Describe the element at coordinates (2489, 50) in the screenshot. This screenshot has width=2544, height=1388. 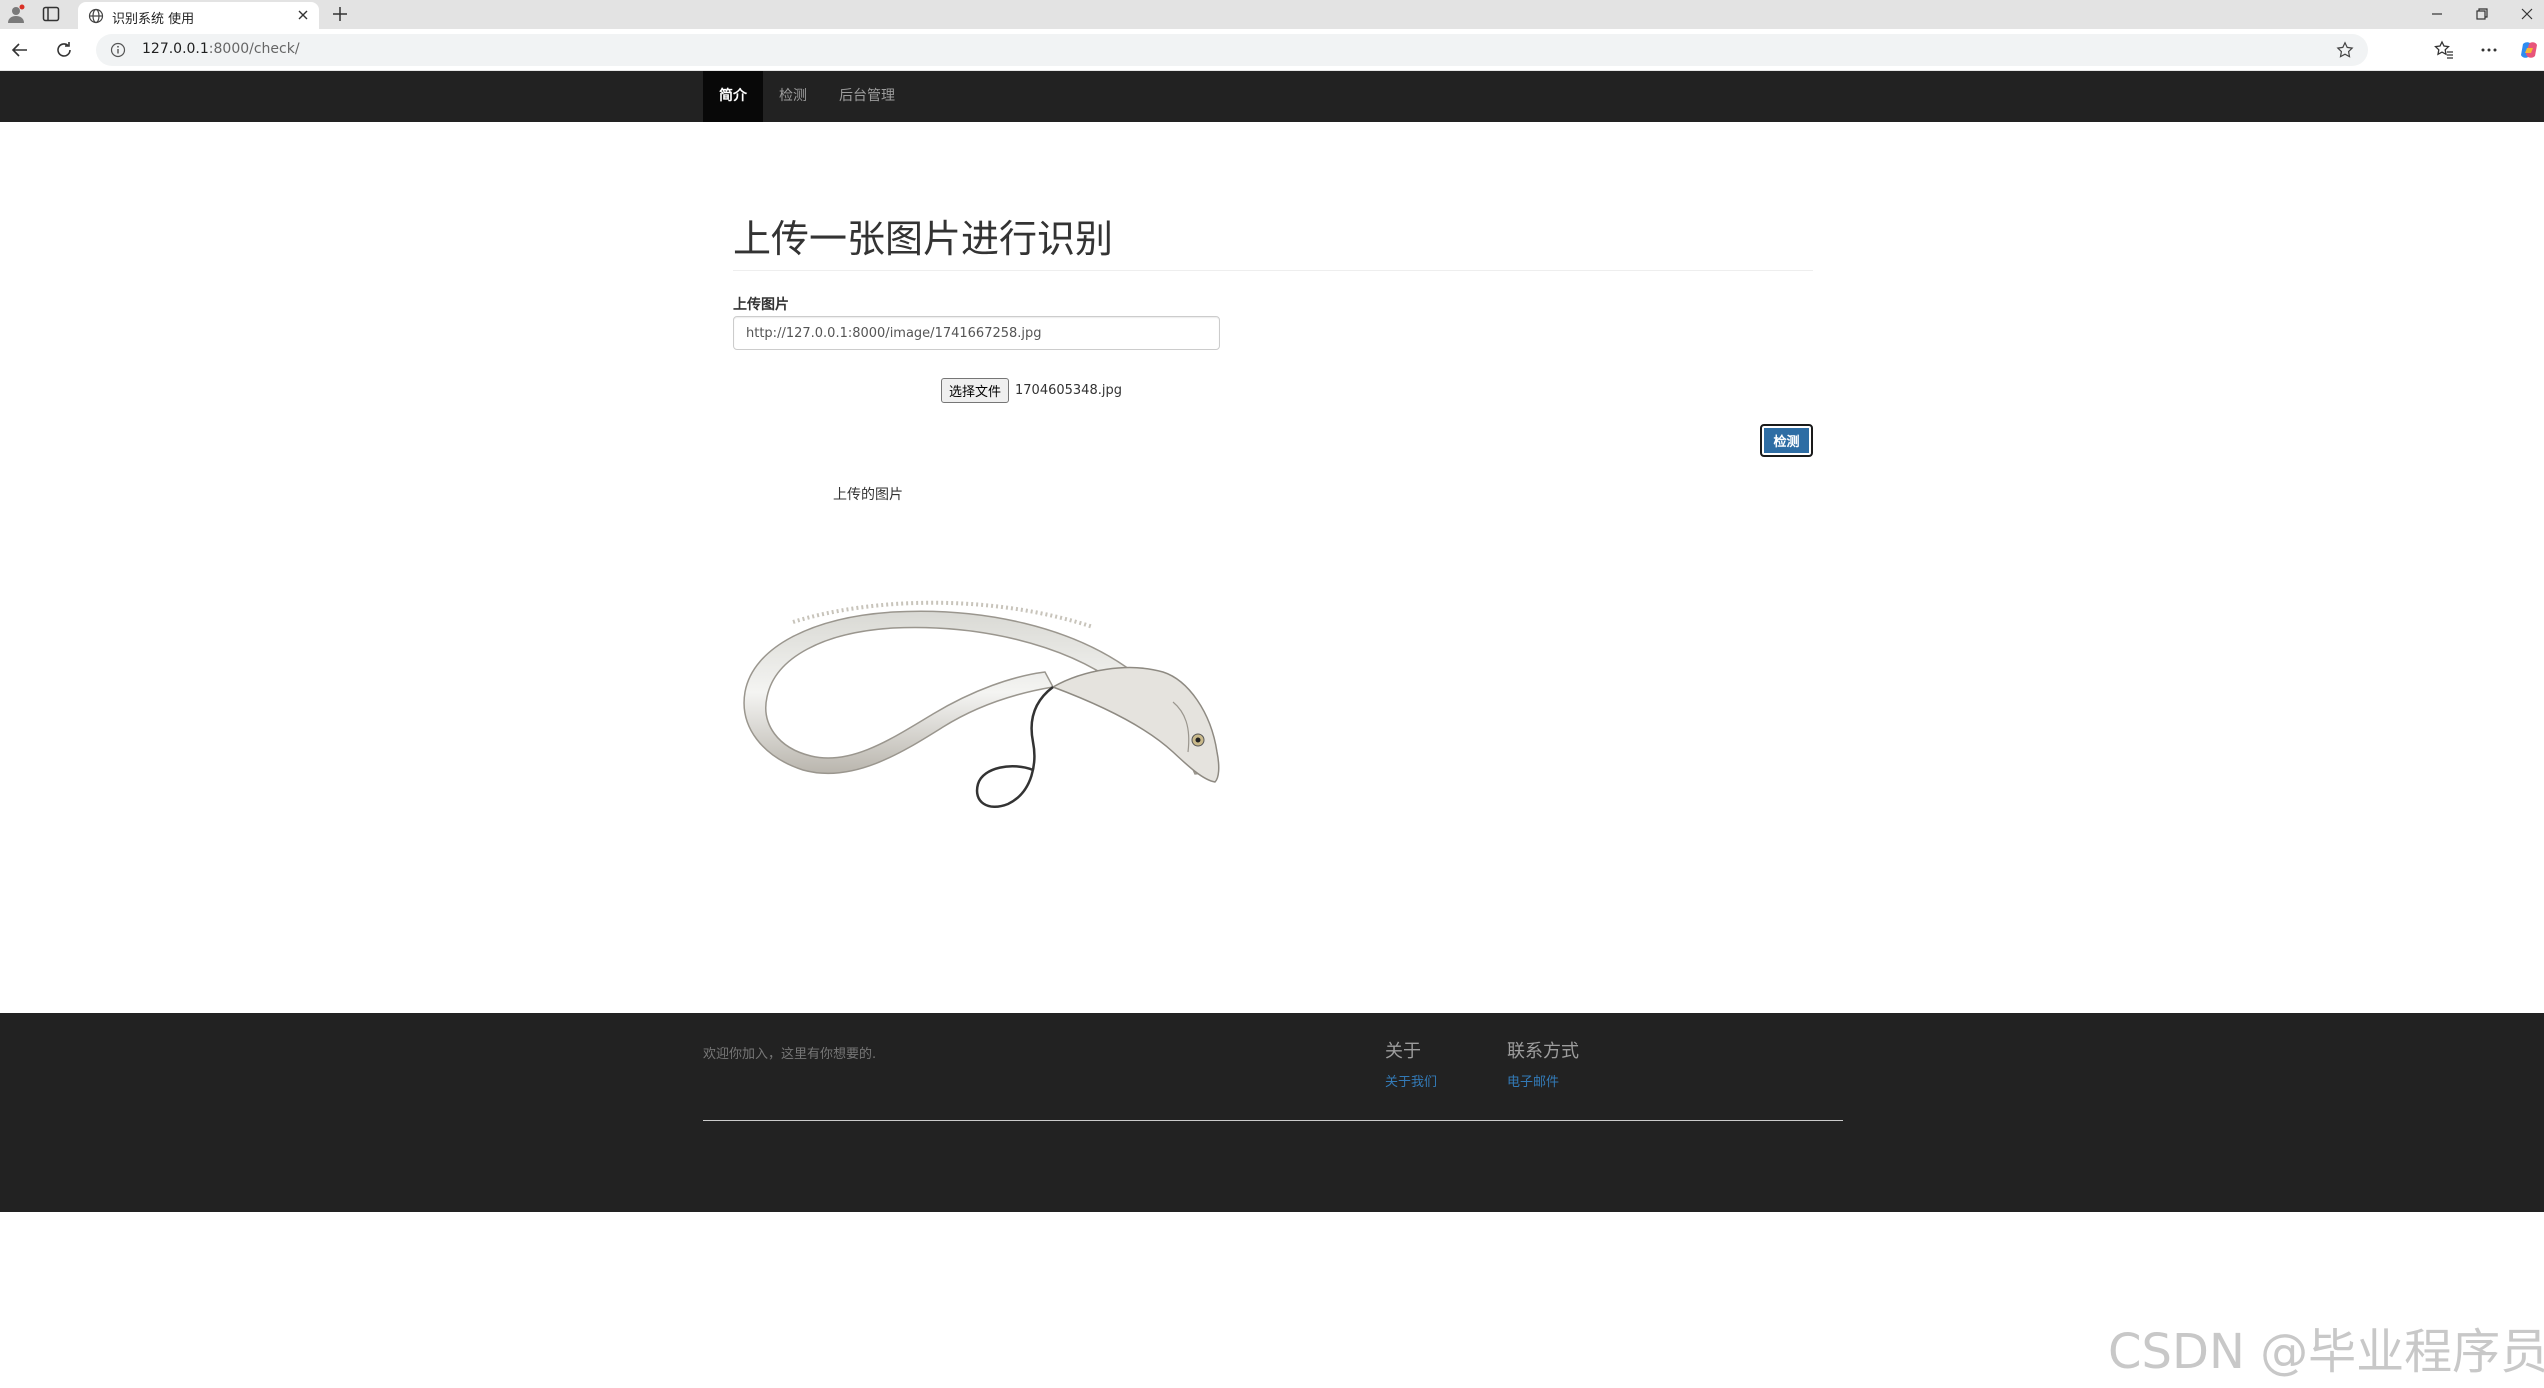
I see `more-icon` at that location.